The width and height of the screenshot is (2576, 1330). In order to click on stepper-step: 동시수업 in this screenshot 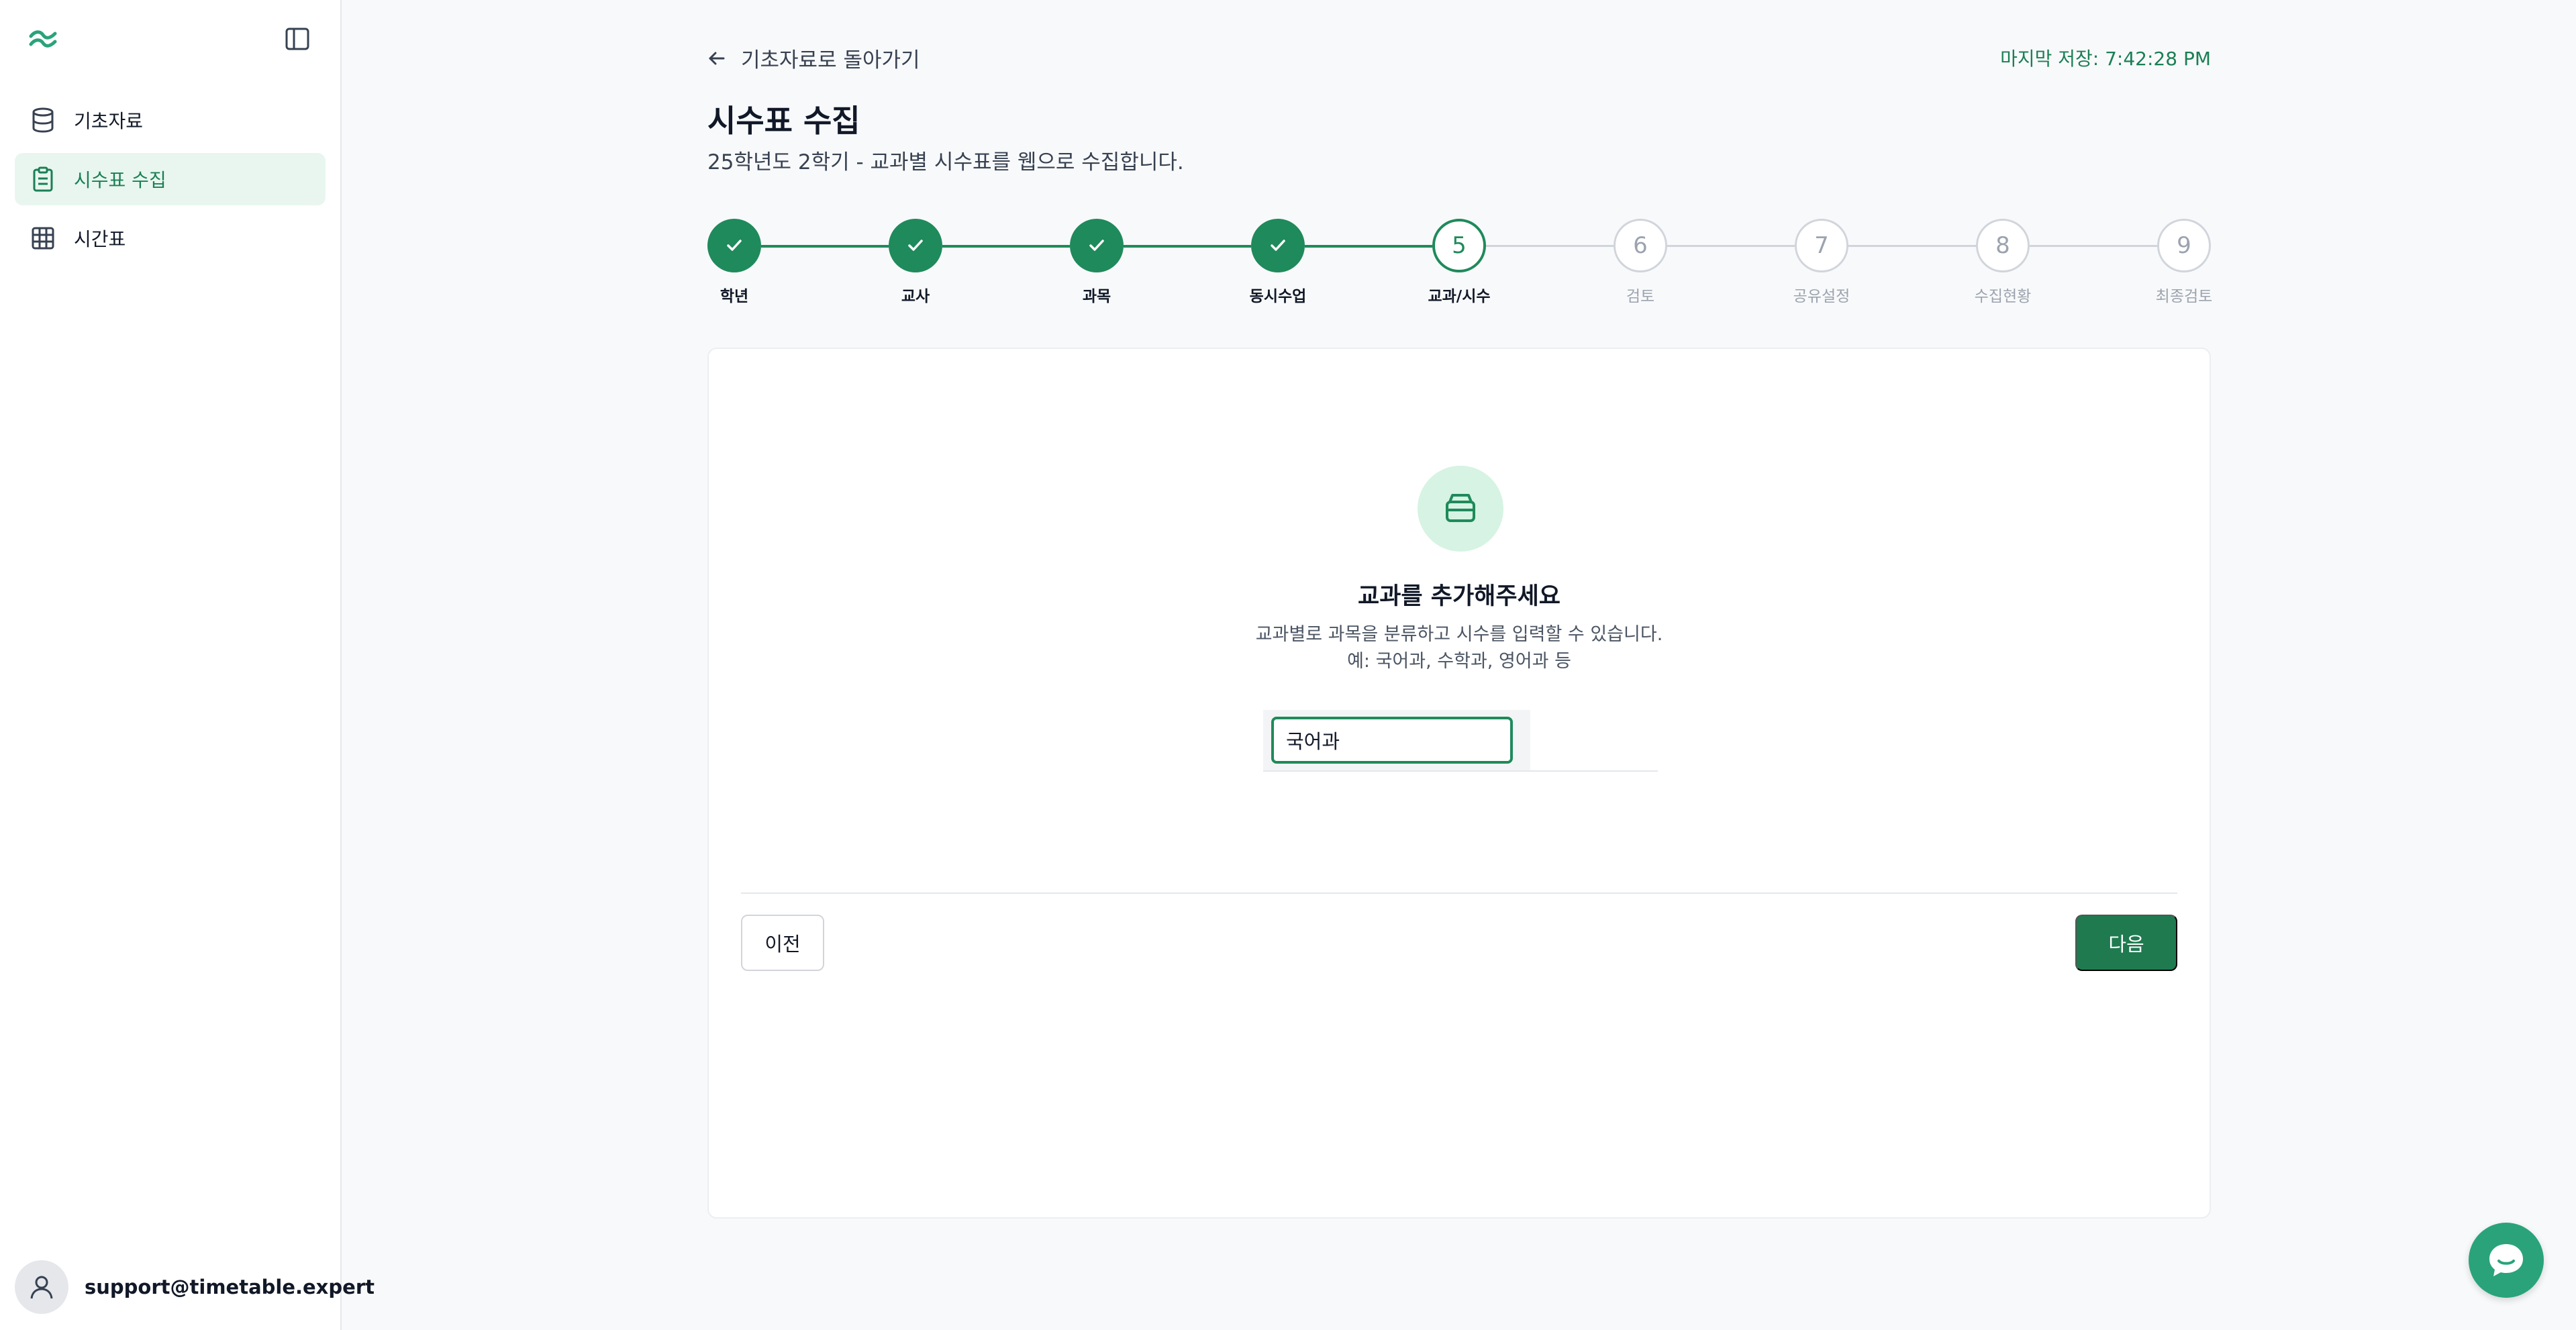, I will do `click(1278, 262)`.